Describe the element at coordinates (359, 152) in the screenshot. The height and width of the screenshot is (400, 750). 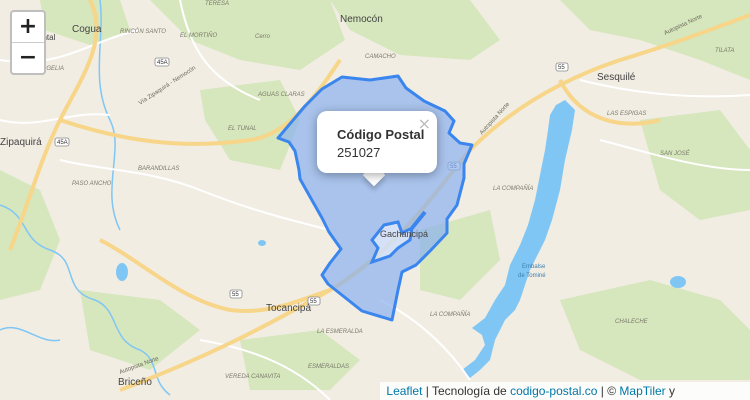
I see `popup-postal-code: 251027` at that location.